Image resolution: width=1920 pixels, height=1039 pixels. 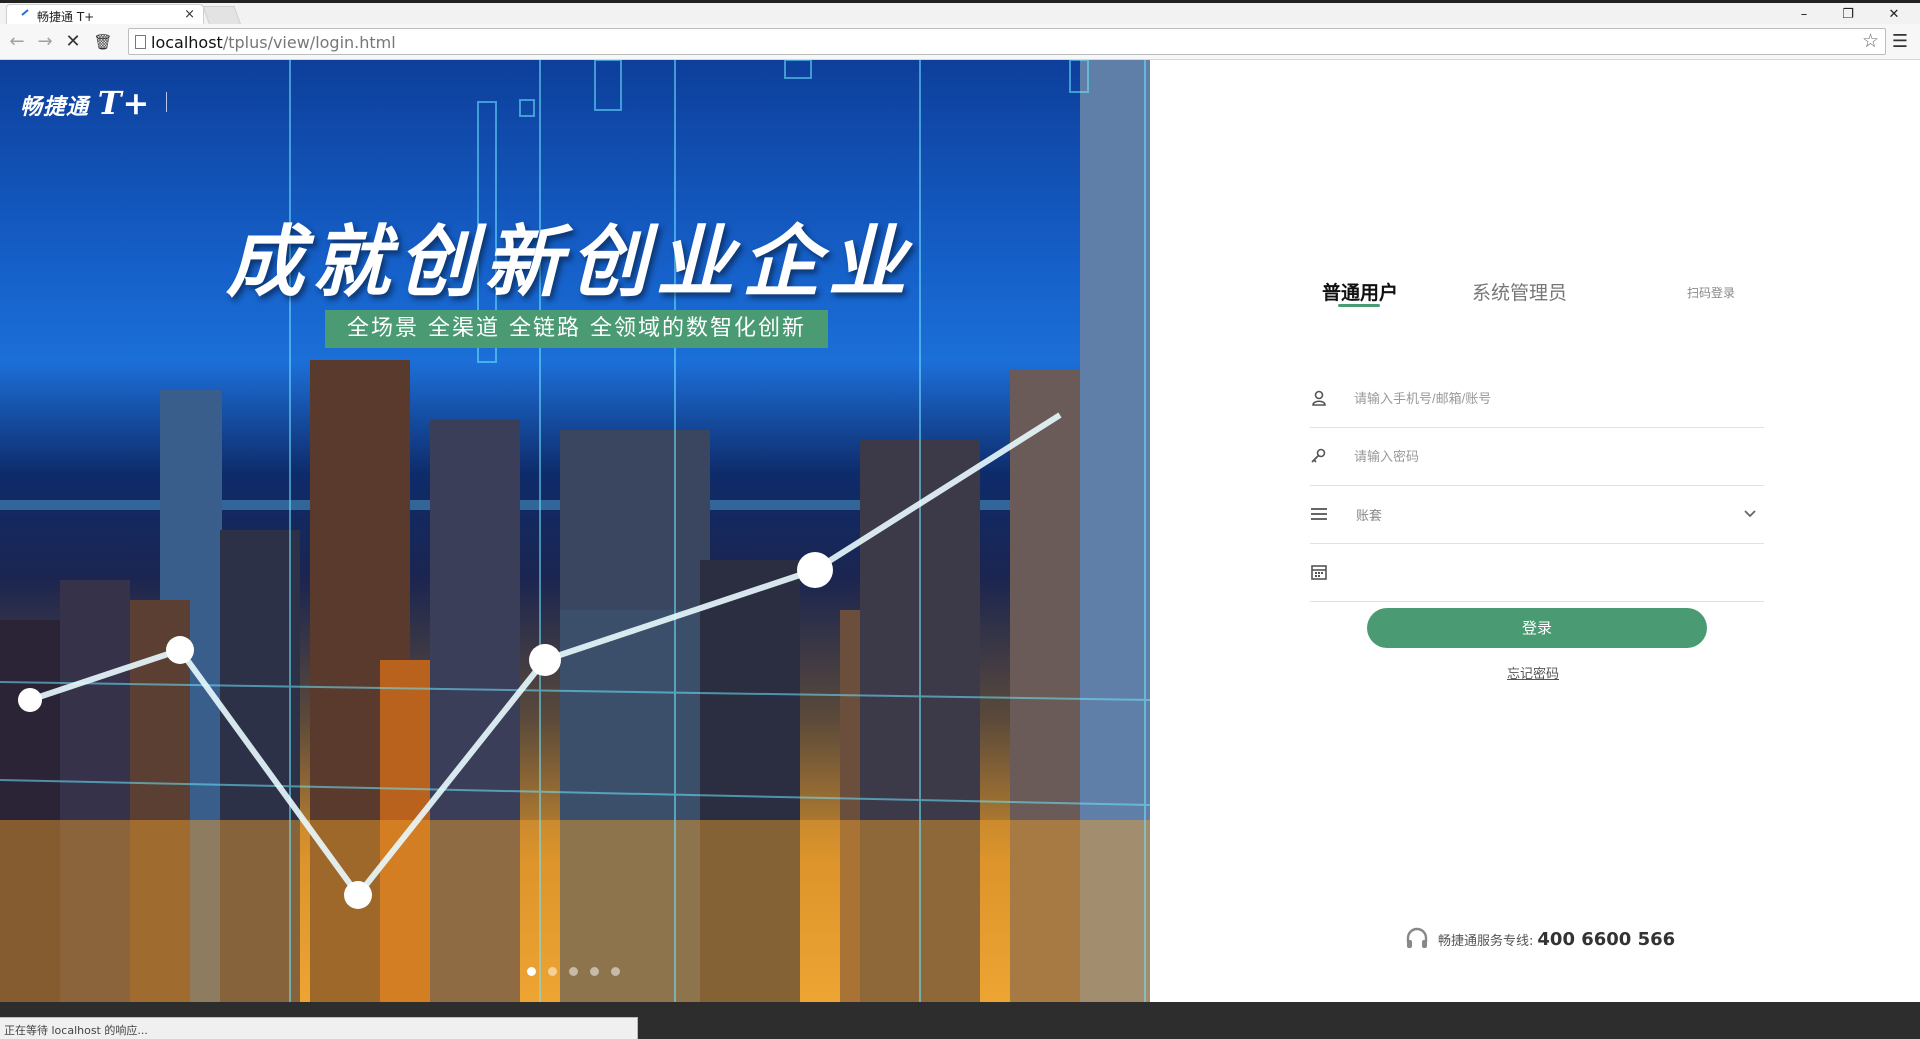 I want to click on calendar-icon, so click(x=1319, y=572).